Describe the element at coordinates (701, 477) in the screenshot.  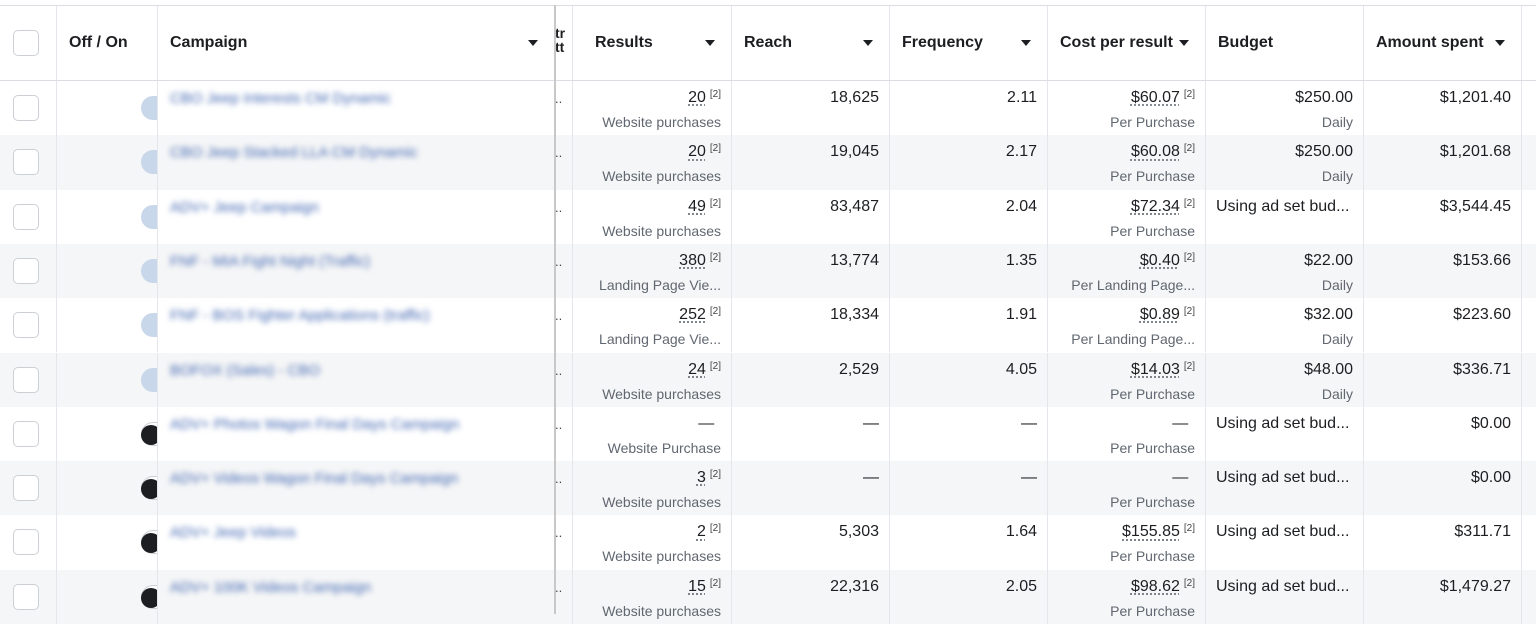
I see `results-number: 3` at that location.